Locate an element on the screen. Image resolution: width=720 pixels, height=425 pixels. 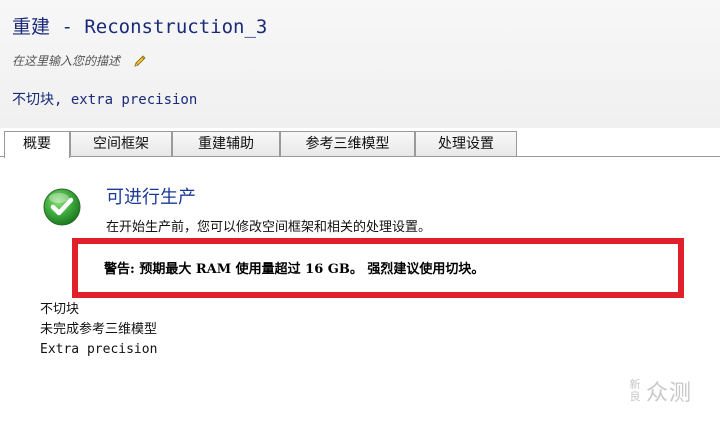
tab-processing-settings: 处理设置 is located at coordinates (466, 143).